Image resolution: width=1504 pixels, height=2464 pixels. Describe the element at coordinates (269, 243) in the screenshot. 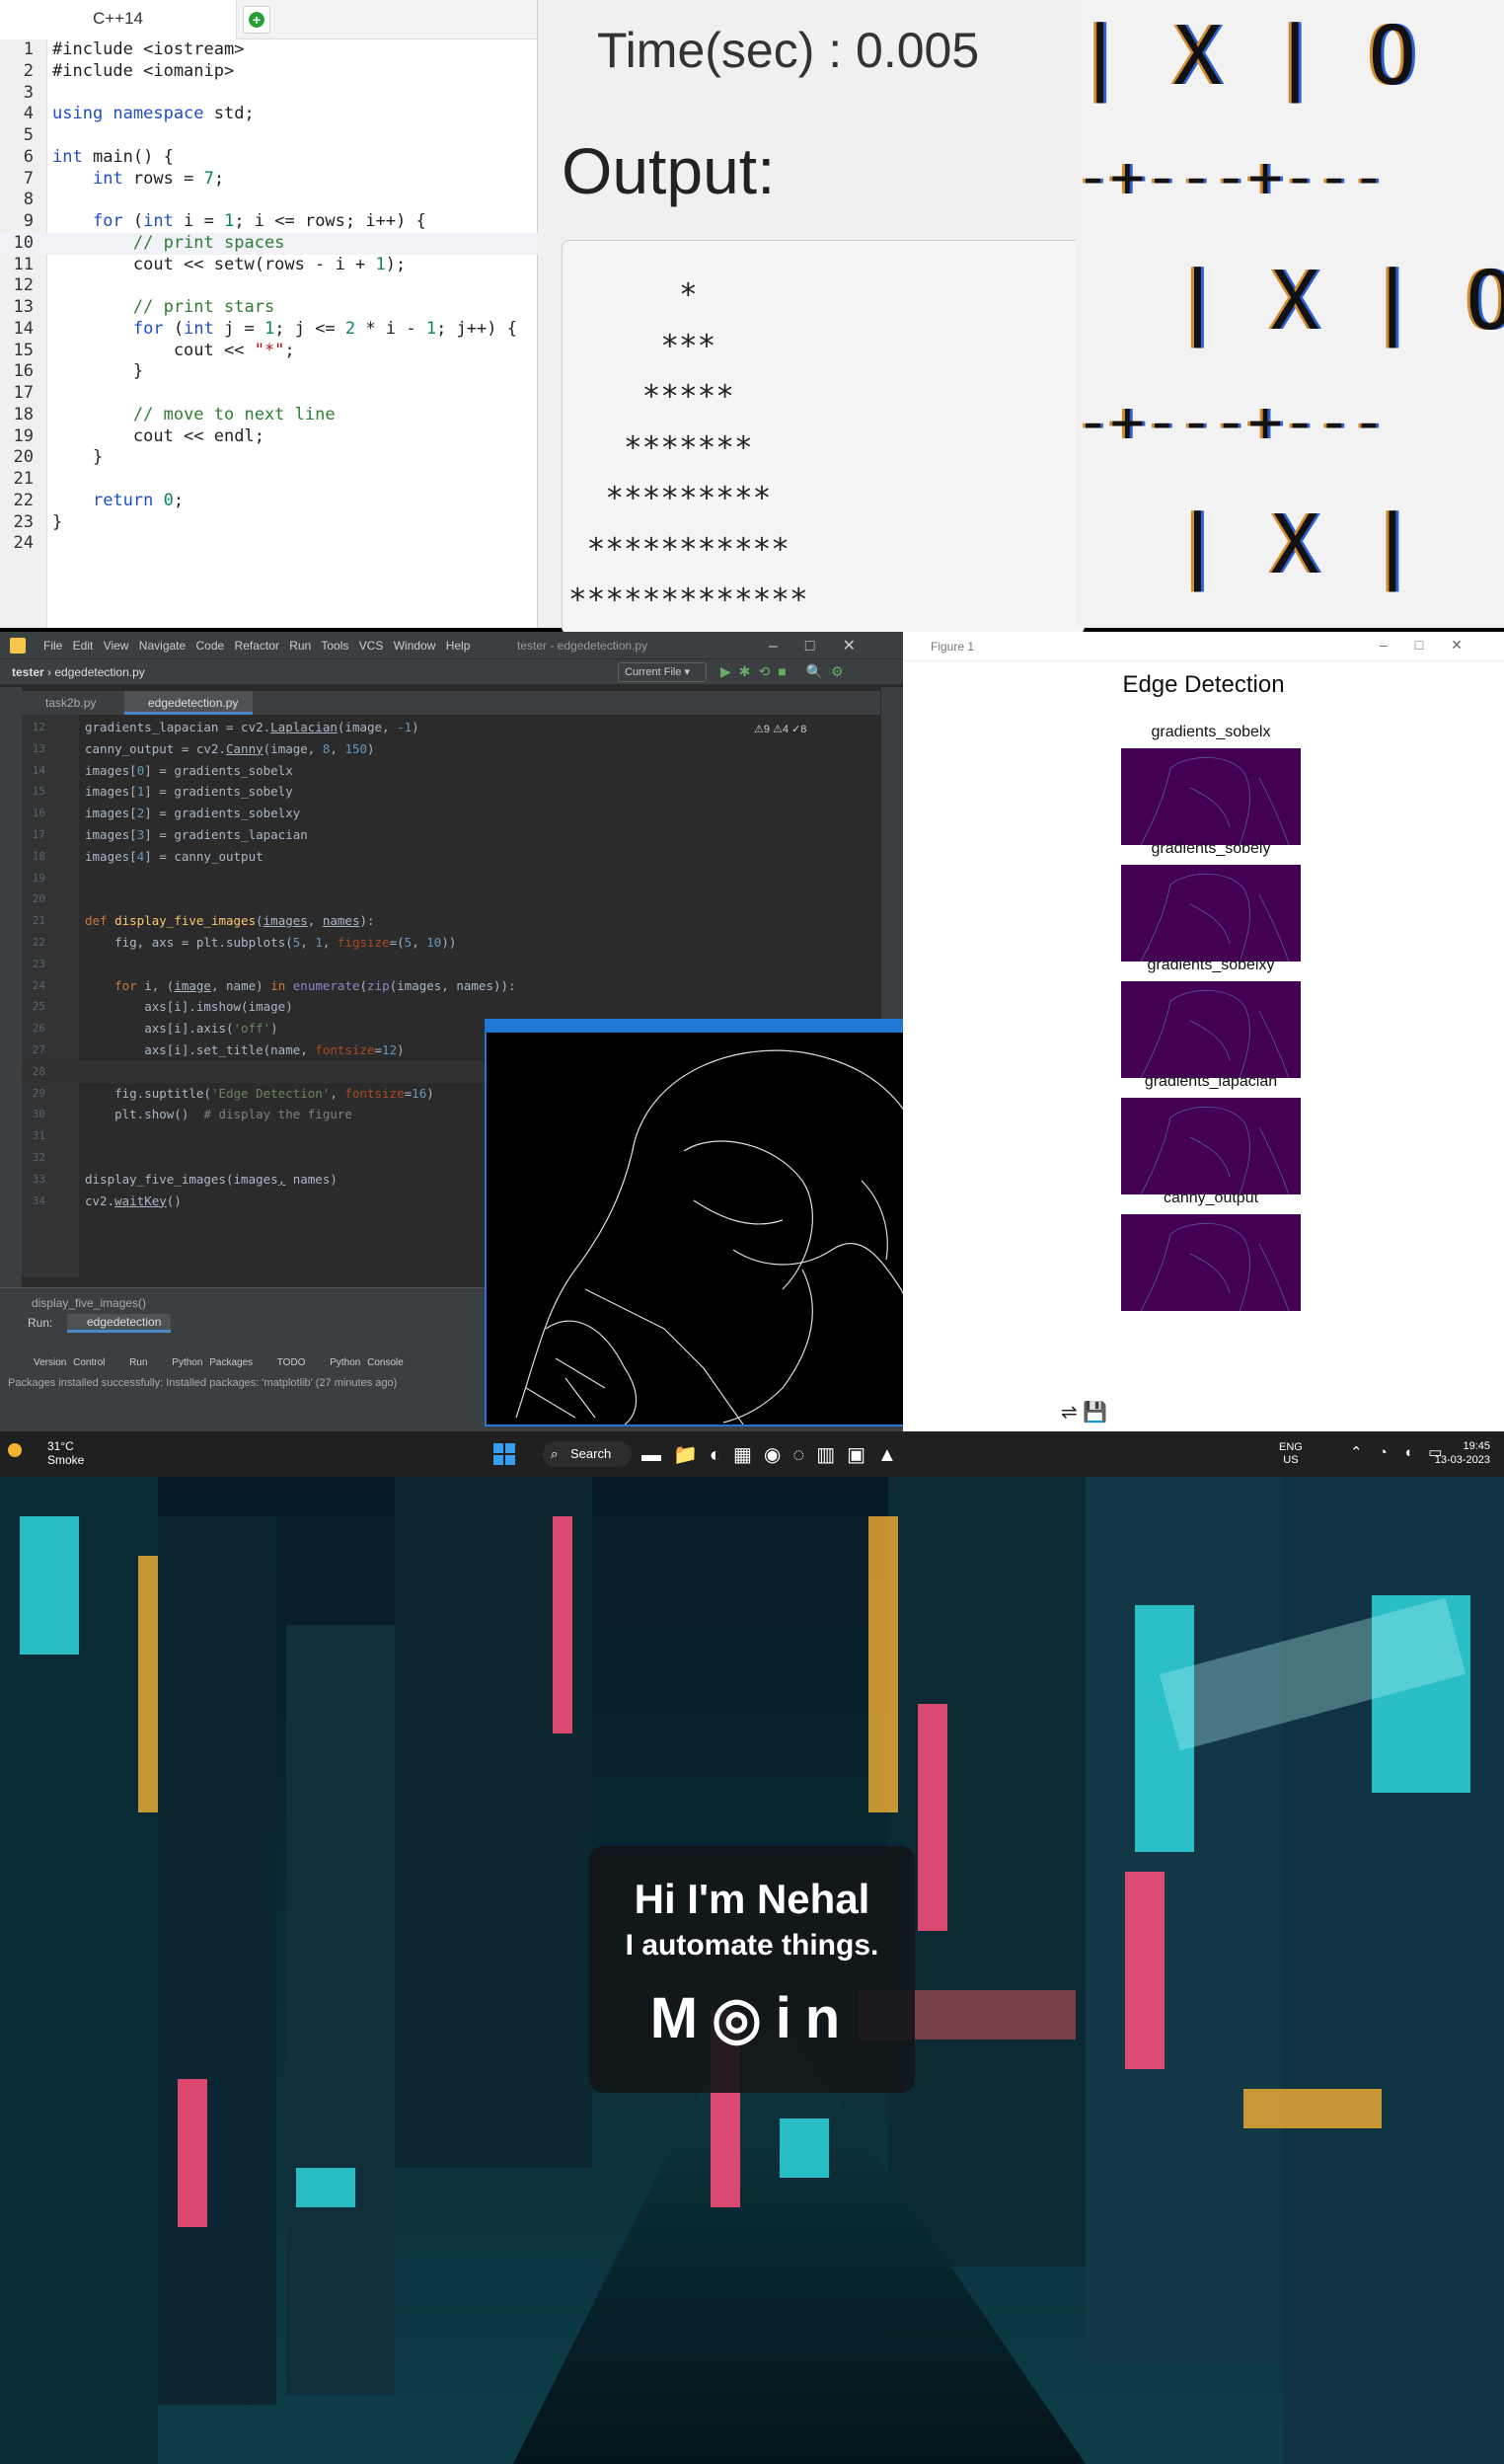

I see `code-line: 10 // print spaces` at that location.